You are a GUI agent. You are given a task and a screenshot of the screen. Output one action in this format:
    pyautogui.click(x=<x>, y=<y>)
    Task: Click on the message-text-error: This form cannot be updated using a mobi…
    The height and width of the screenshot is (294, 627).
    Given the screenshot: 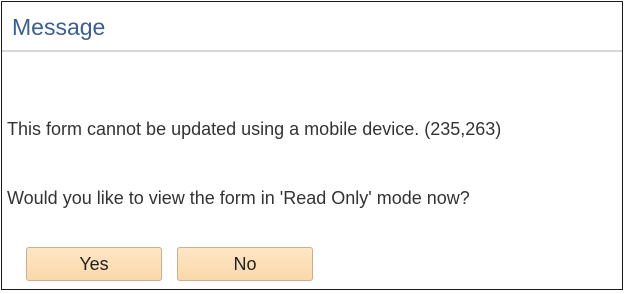 What is the action you would take?
    pyautogui.click(x=254, y=129)
    